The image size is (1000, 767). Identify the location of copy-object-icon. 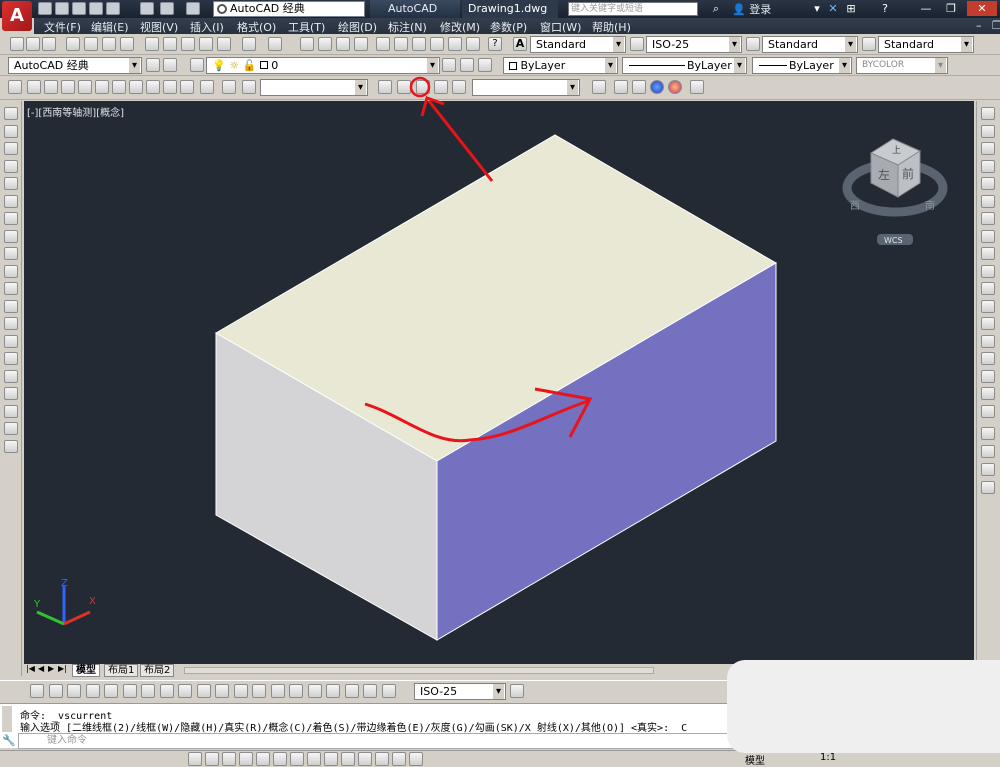
(988, 131).